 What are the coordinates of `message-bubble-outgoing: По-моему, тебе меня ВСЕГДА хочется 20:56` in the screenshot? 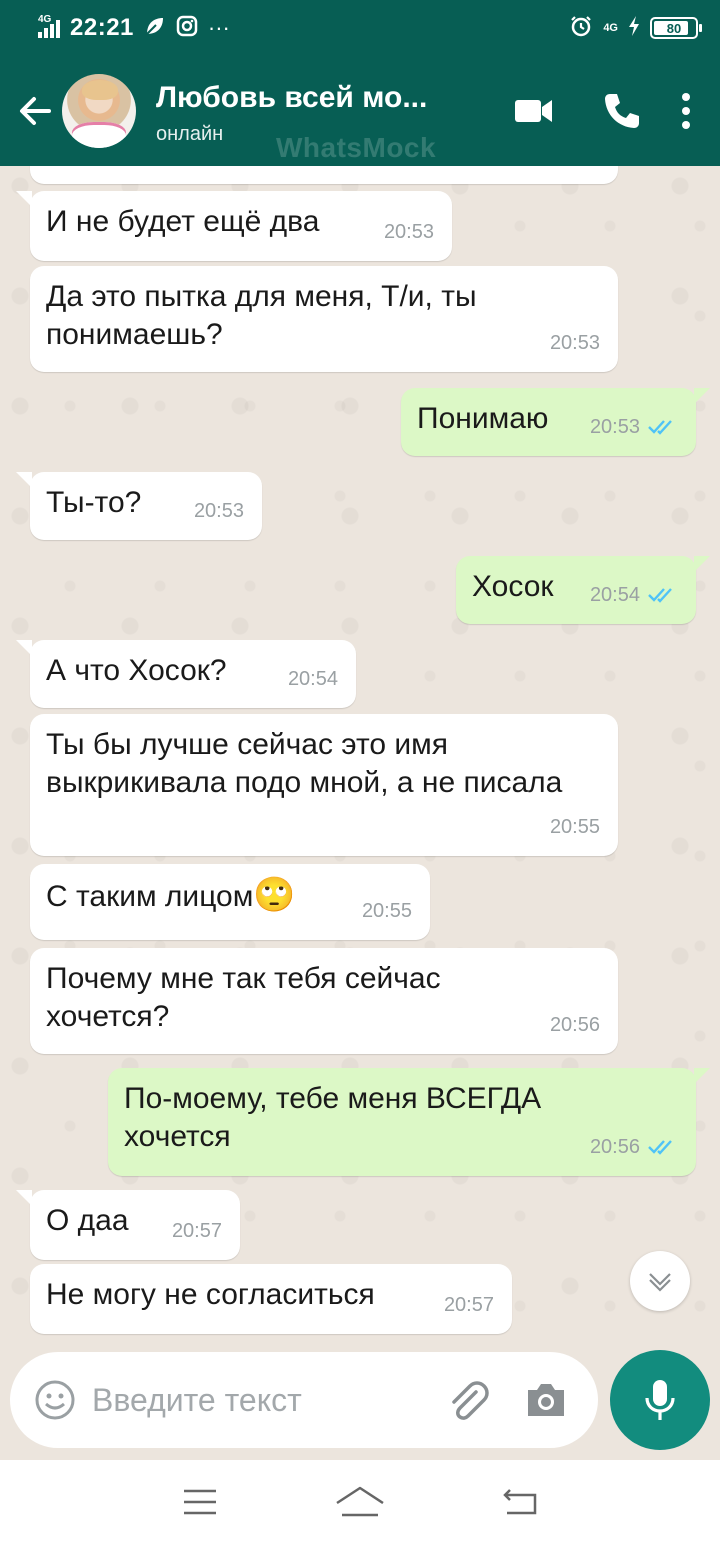 It's located at (409, 1122).